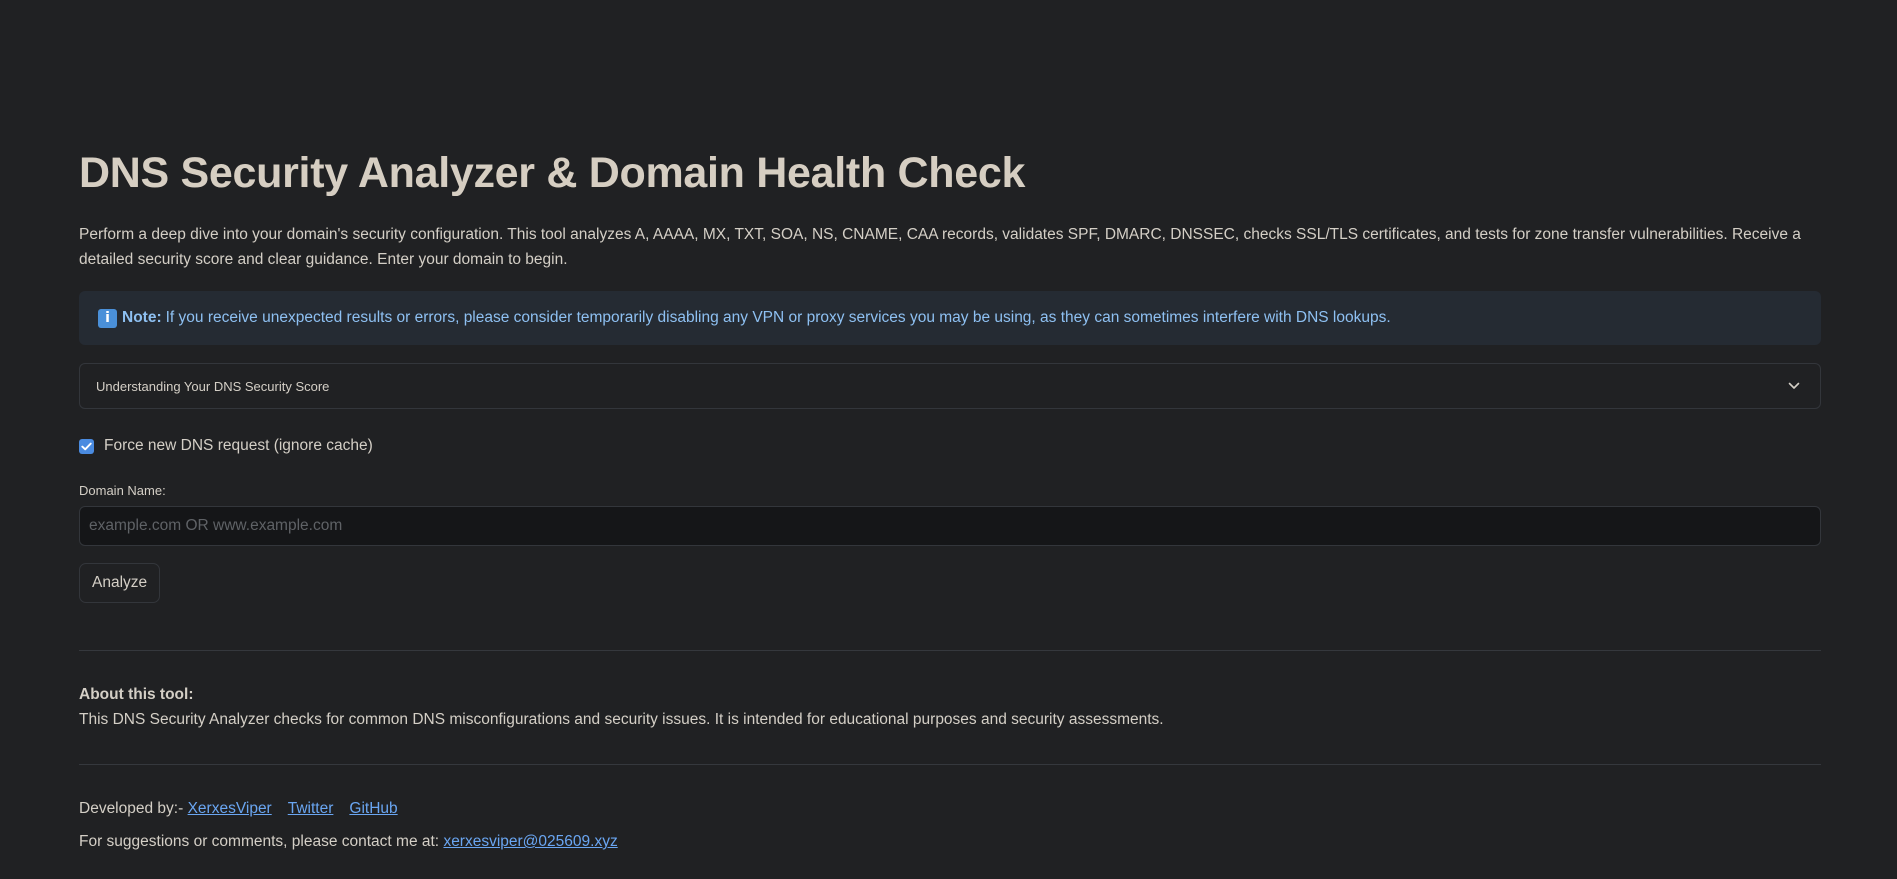  What do you see at coordinates (136, 694) in the screenshot?
I see `about-title: About this tool:` at bounding box center [136, 694].